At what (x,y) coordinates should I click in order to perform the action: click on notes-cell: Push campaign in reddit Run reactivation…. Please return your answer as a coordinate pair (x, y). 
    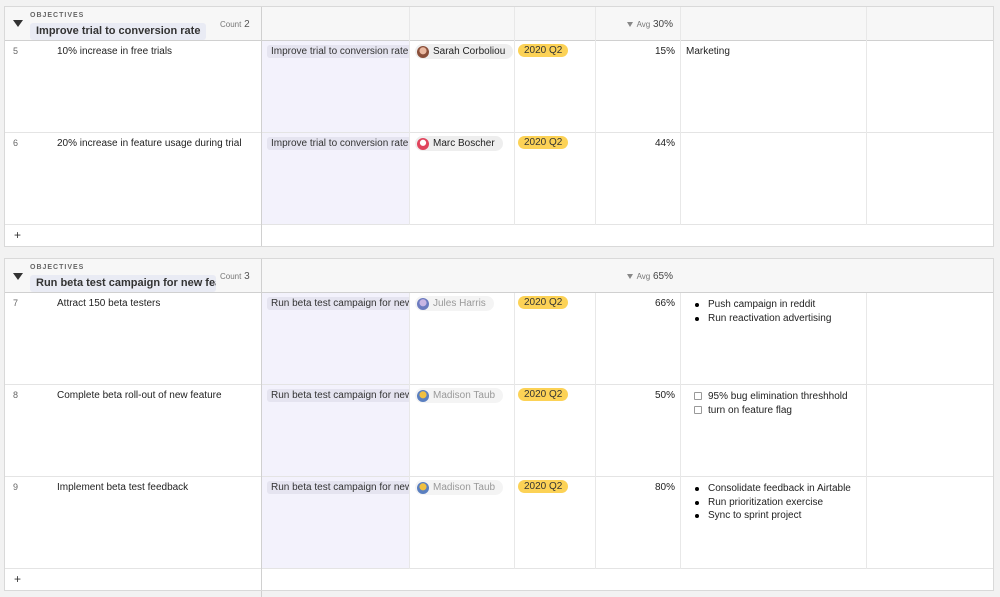
    Looking at the image, I should click on (773, 338).